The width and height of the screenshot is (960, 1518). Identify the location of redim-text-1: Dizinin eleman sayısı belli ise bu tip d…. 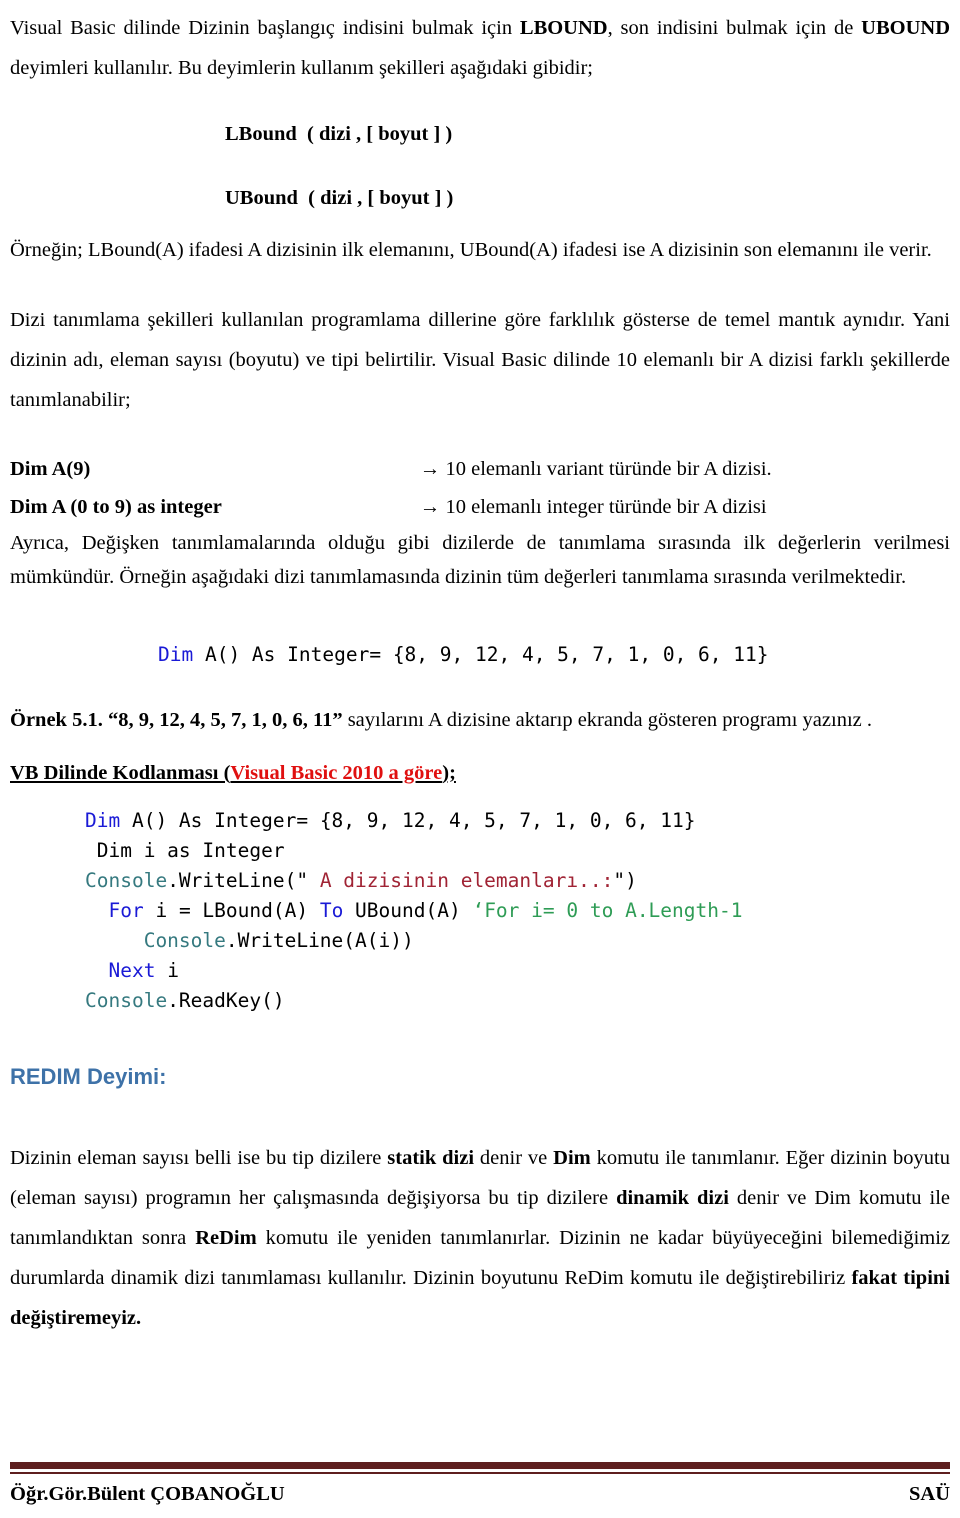
(199, 1158).